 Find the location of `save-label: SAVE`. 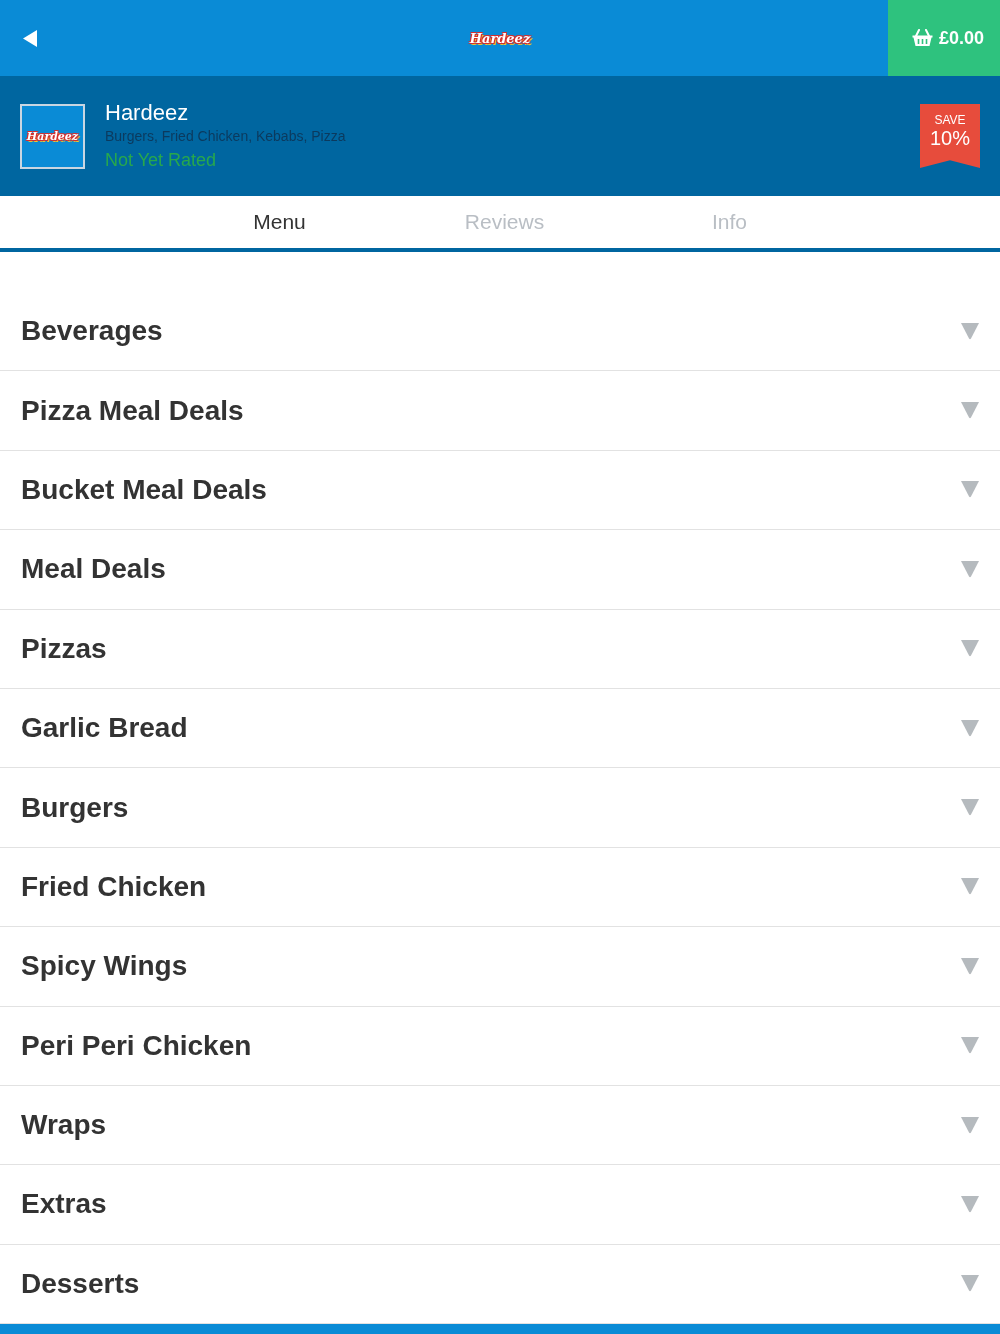

save-label: SAVE is located at coordinates (950, 120).